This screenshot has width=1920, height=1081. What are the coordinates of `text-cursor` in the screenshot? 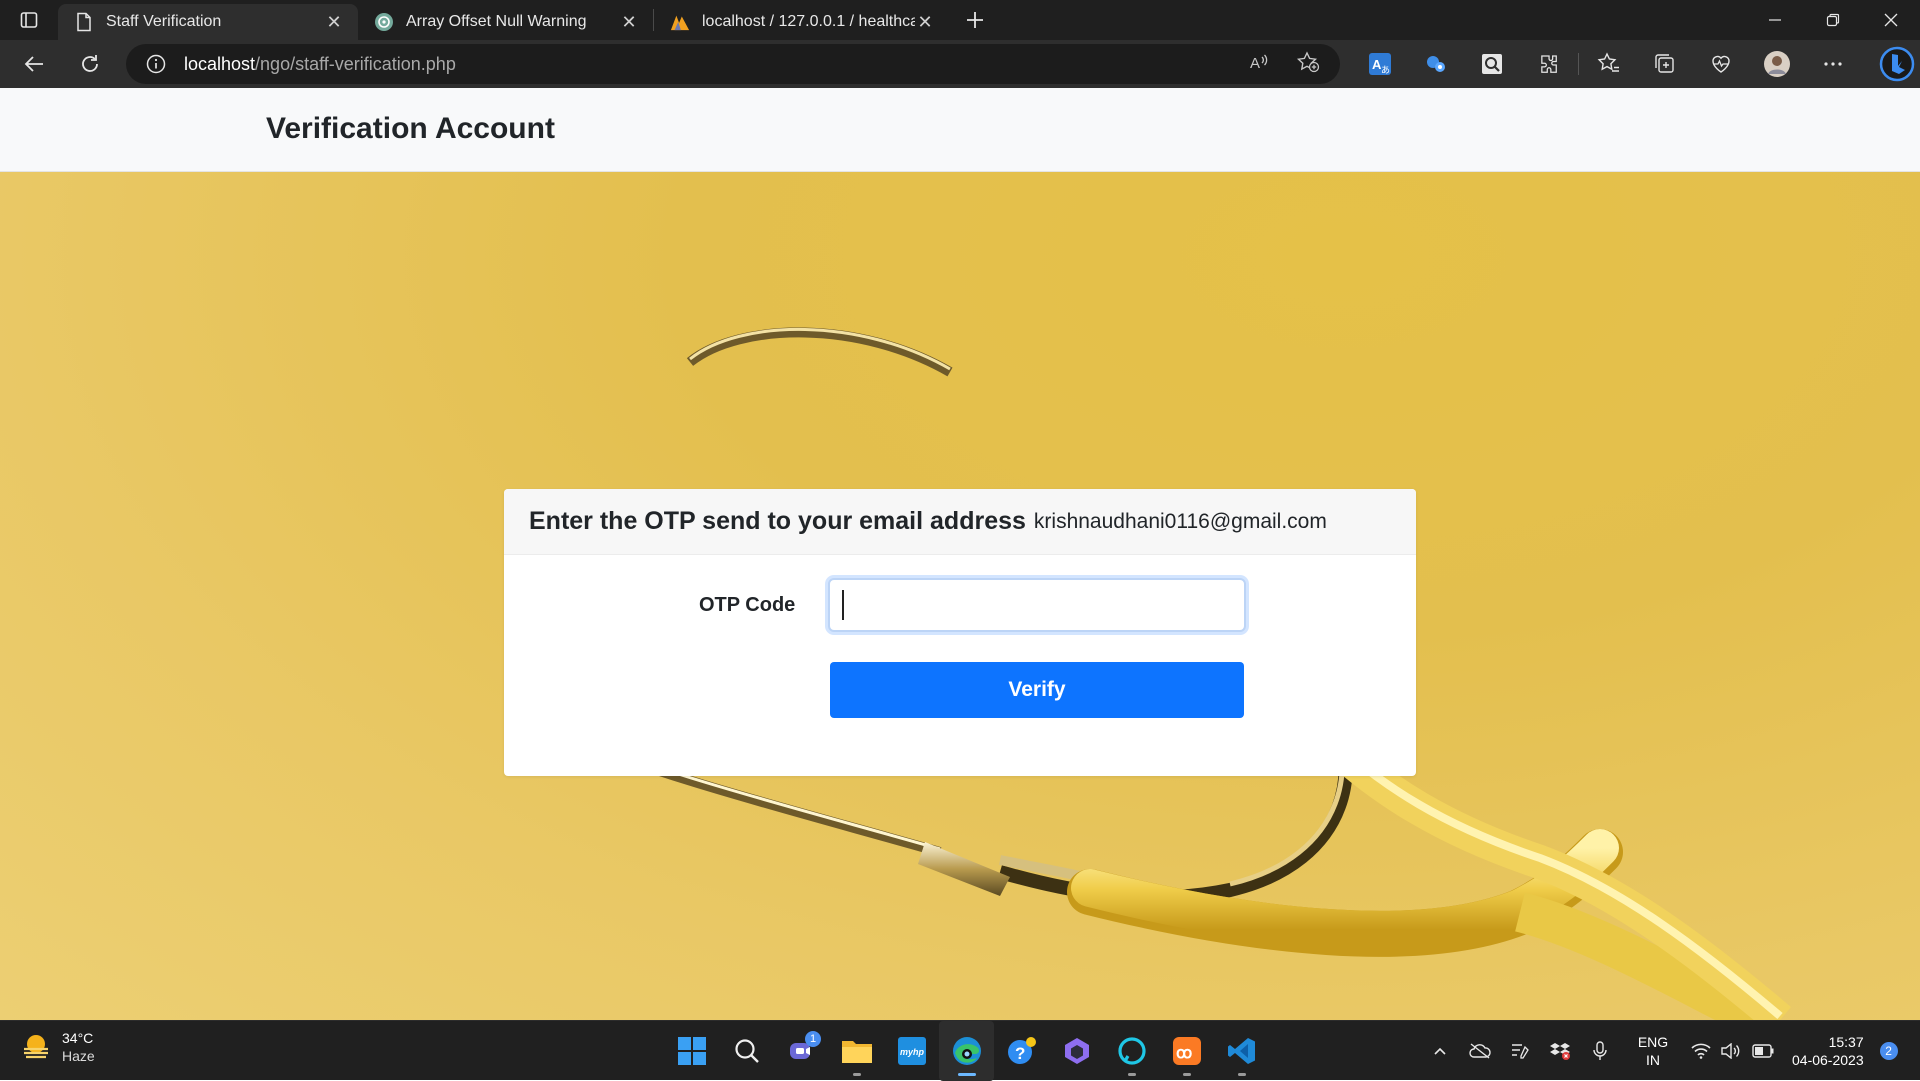 It's located at (843, 605).